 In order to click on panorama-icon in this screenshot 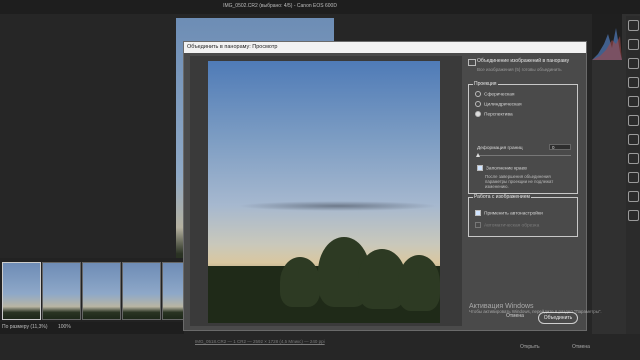, I will do `click(472, 62)`.